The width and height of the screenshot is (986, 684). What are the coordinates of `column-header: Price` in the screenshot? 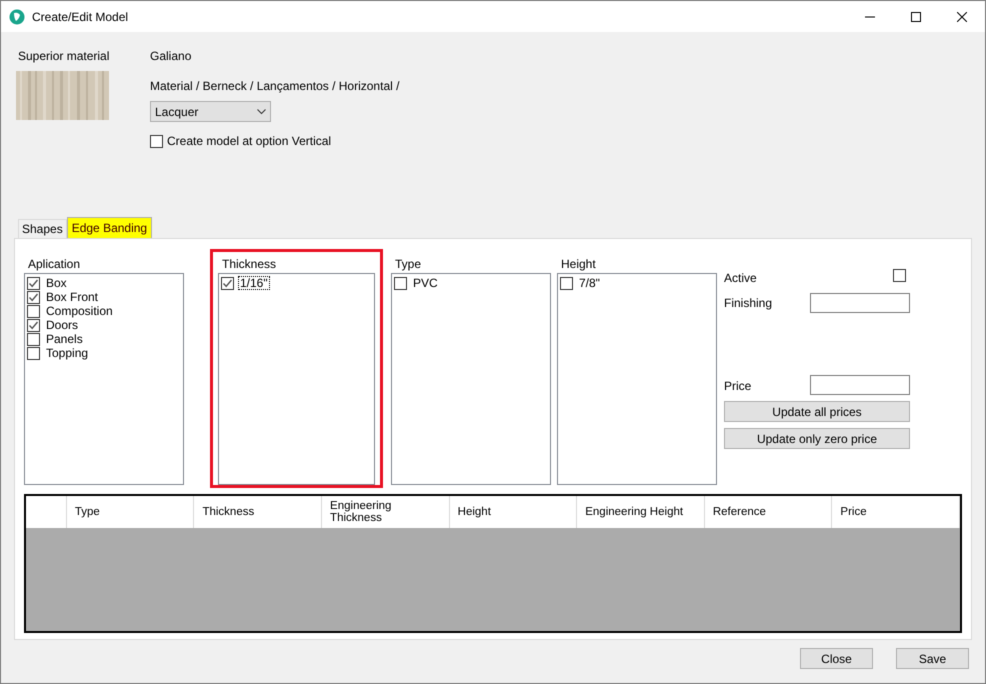 It's located at (896, 512).